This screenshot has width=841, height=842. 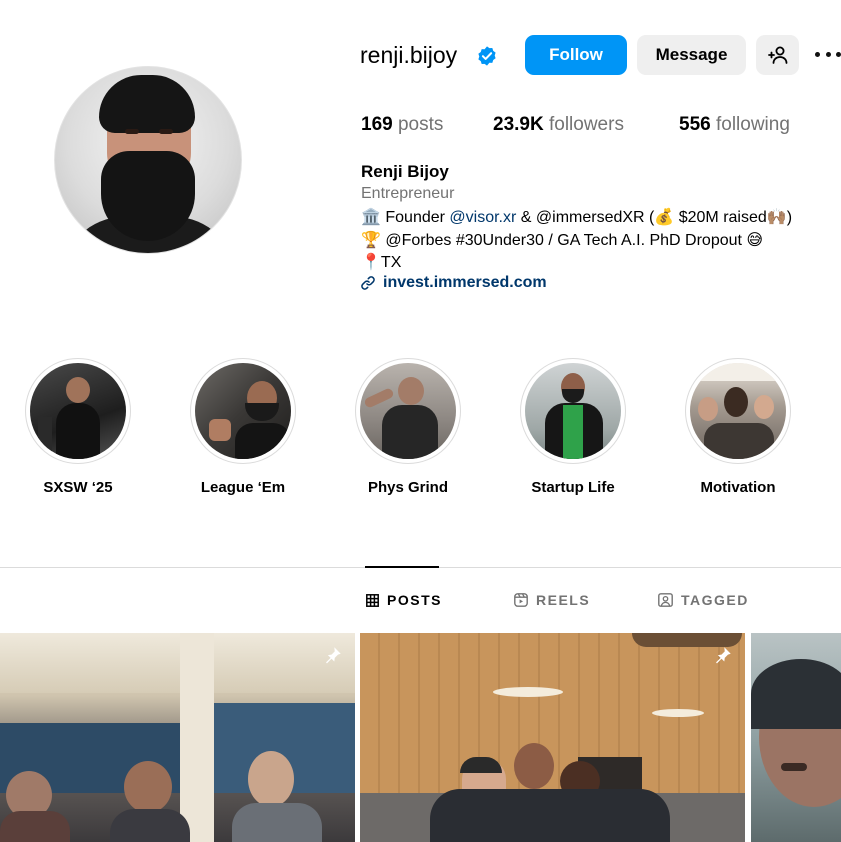 I want to click on category-label: Entrepreneur, so click(x=408, y=193).